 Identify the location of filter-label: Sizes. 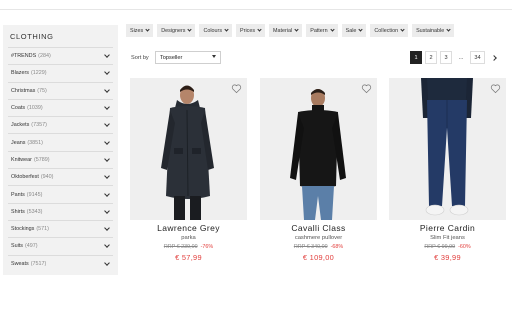
(137, 30).